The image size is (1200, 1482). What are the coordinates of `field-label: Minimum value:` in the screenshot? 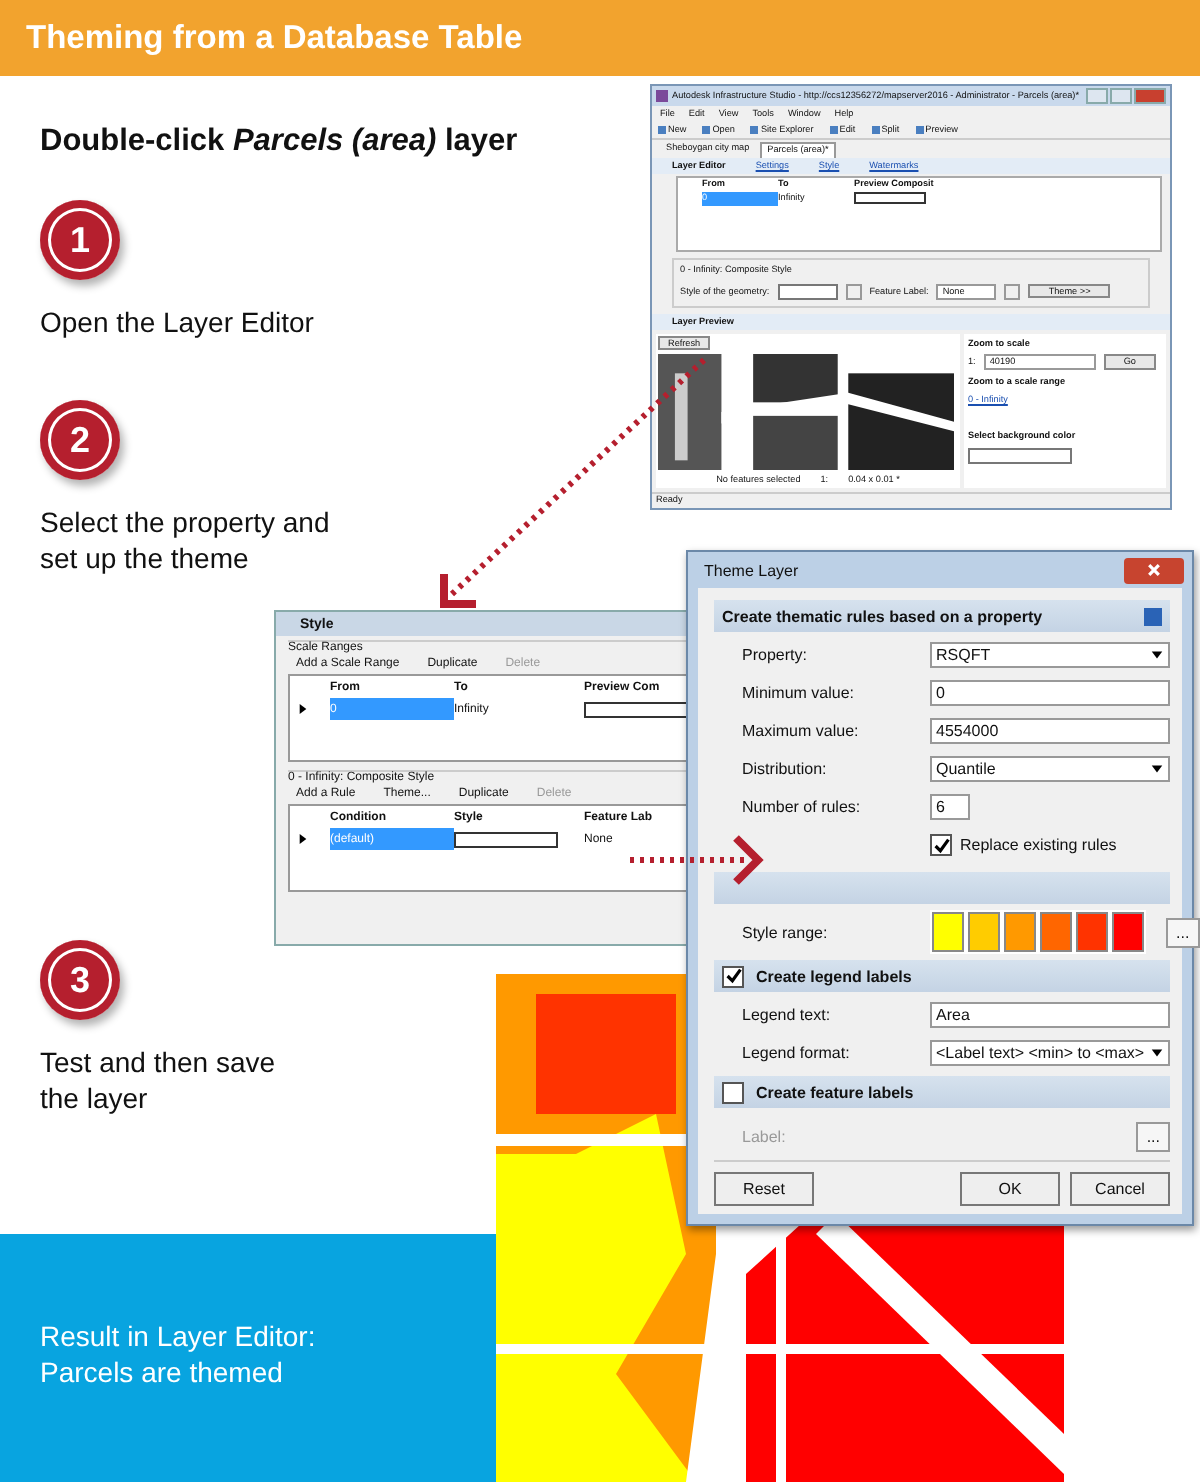 It's located at (798, 693).